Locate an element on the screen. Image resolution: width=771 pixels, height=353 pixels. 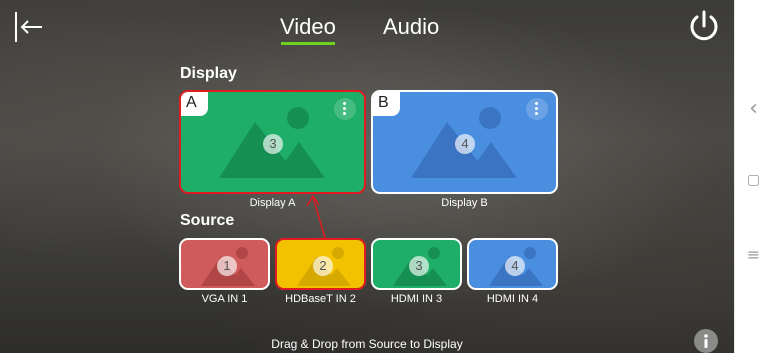
power-icon is located at coordinates (704, 26).